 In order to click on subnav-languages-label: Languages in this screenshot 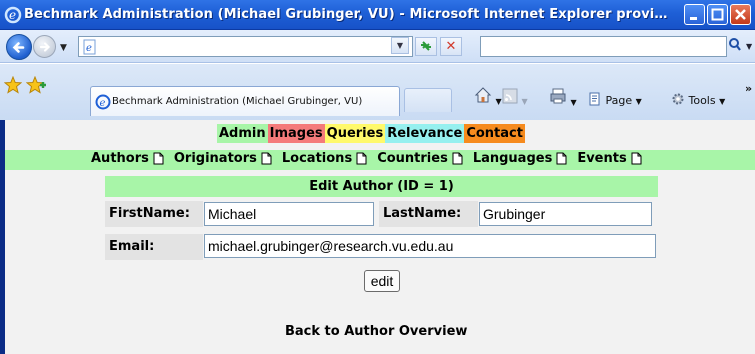, I will do `click(512, 158)`.